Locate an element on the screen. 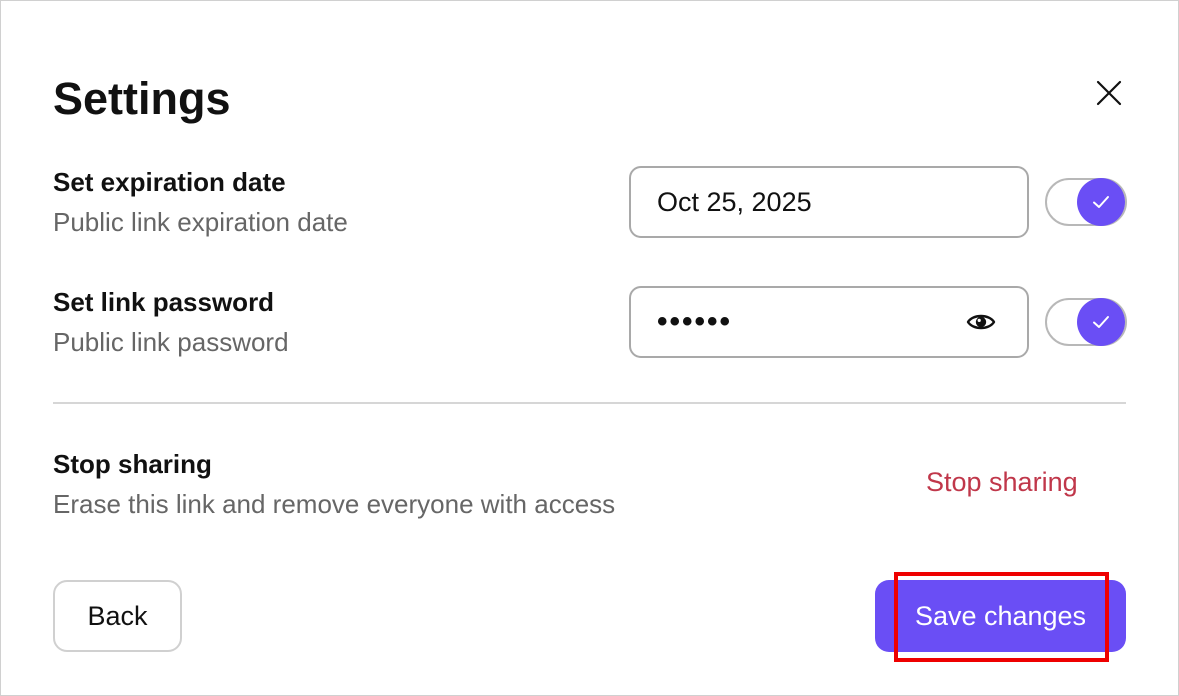  expiration-title: Set expiration date is located at coordinates (169, 182).